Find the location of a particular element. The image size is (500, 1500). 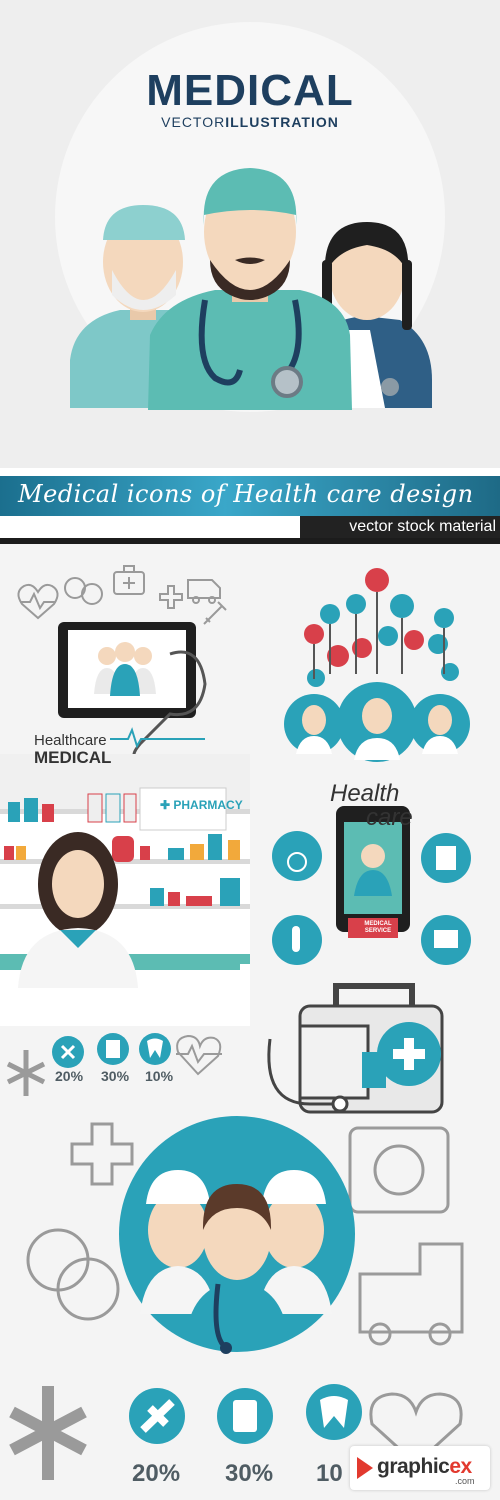

watermark-logo-icon is located at coordinates (365, 1468).